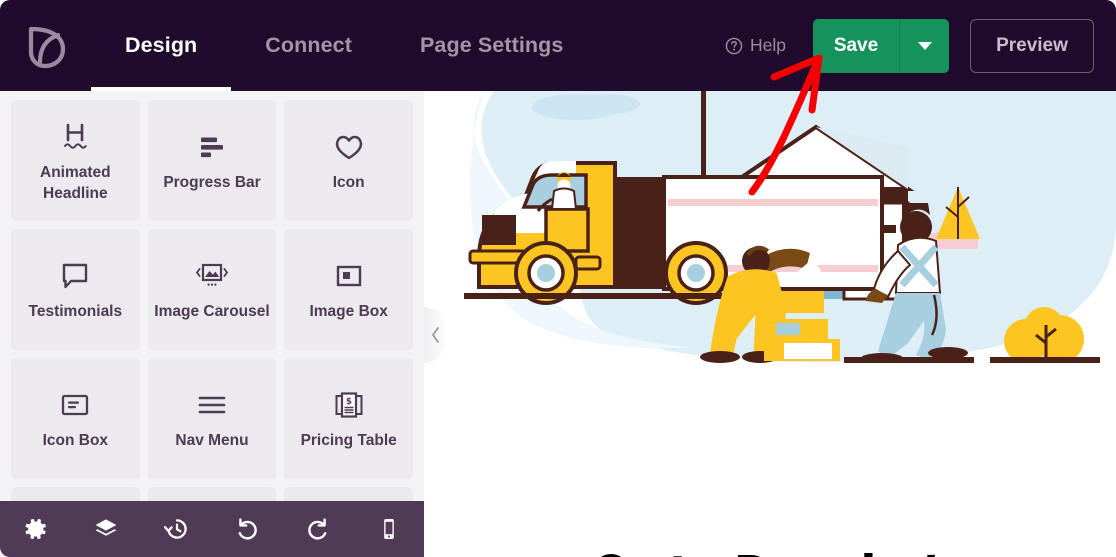 This screenshot has height=557, width=1116. I want to click on widget-icon-box: Icon Box, so click(75, 418).